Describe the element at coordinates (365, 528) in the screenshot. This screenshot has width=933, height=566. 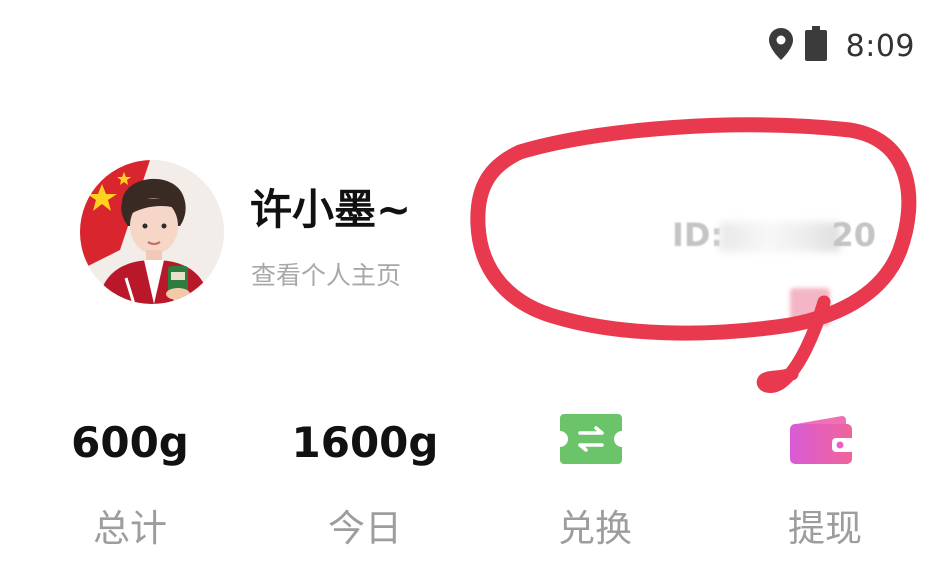
I see `today-label: 今日` at that location.